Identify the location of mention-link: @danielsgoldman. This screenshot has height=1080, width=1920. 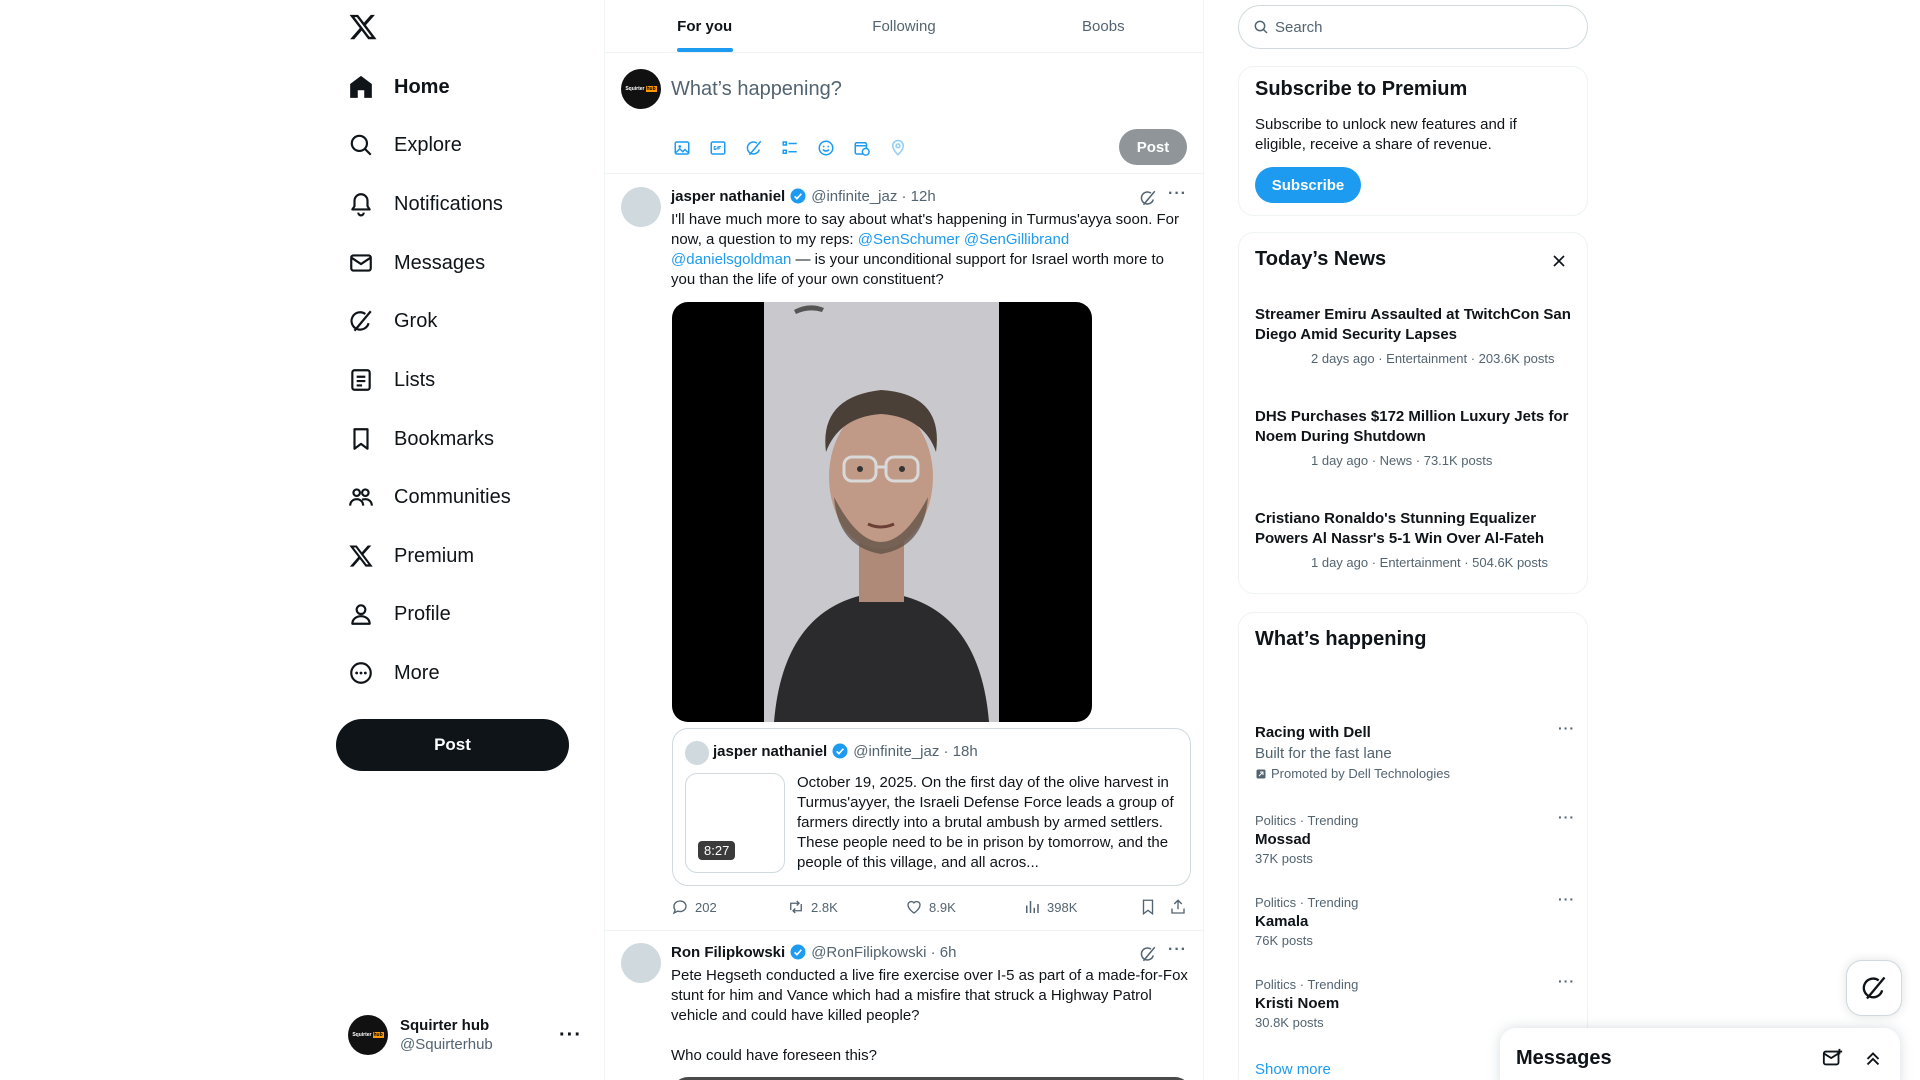
(731, 259).